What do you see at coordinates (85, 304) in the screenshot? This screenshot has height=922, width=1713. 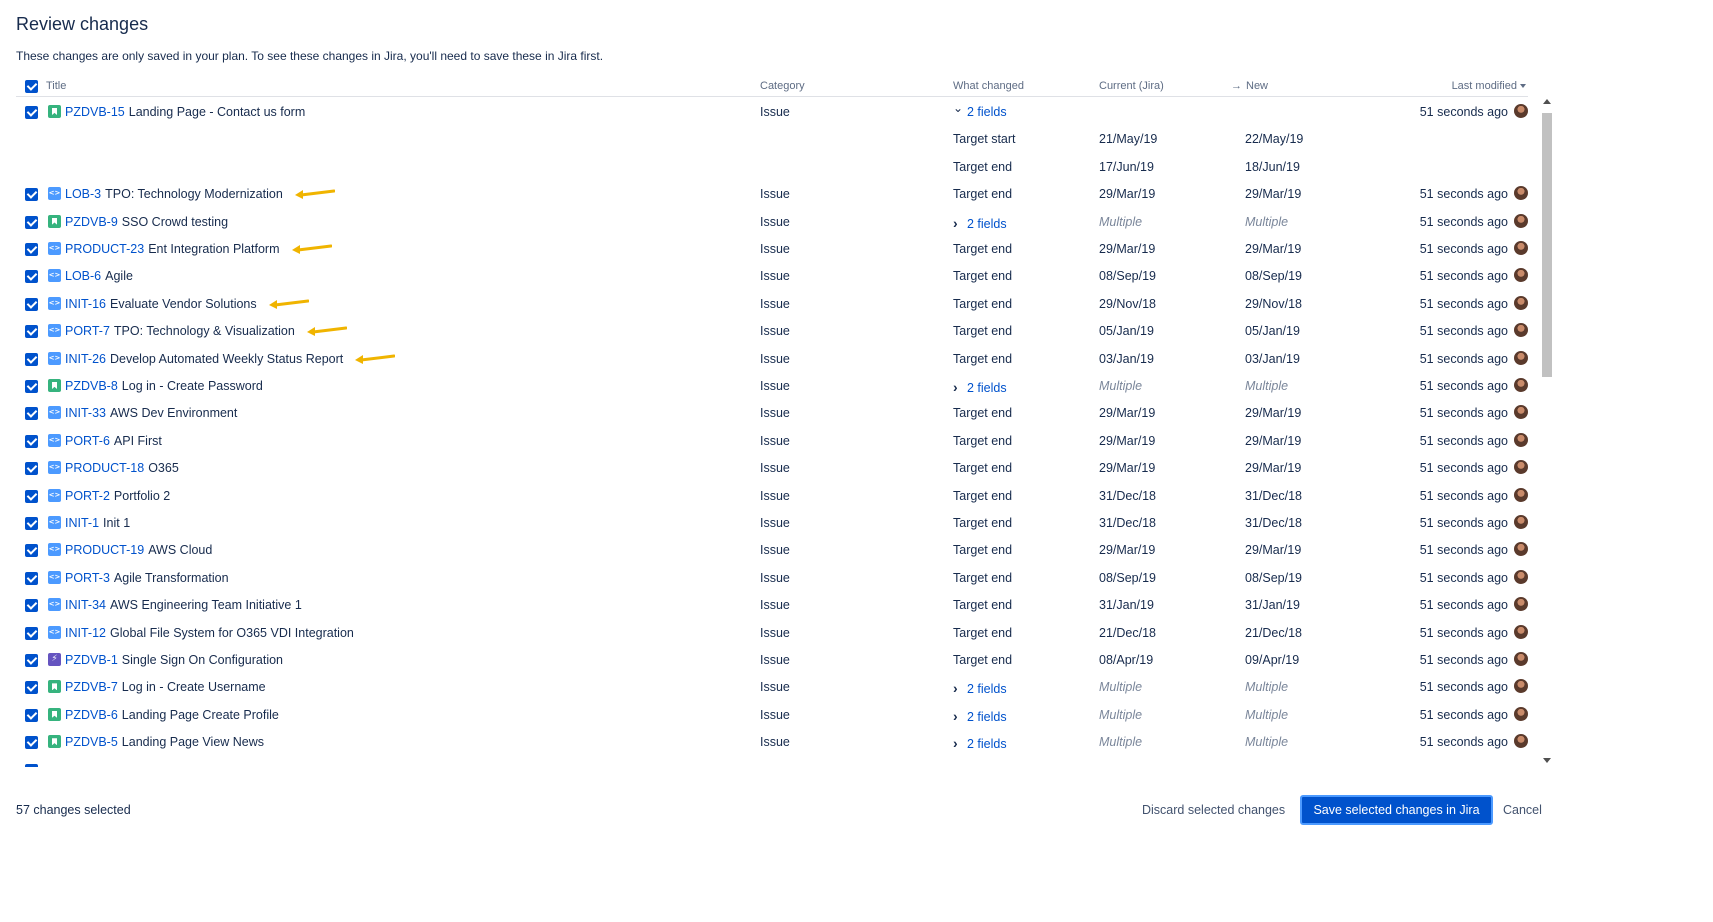 I see `issue-key-link: INIT-16` at bounding box center [85, 304].